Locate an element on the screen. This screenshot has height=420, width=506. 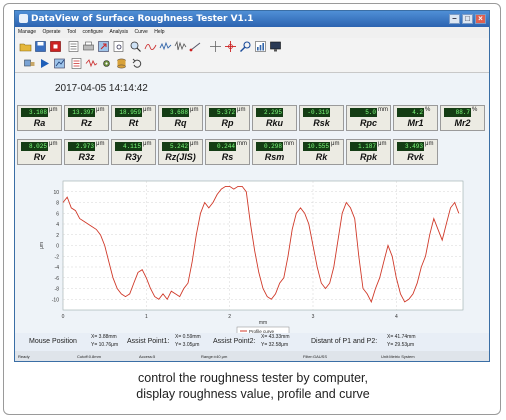
measure-icon is located at coordinates (195, 46).